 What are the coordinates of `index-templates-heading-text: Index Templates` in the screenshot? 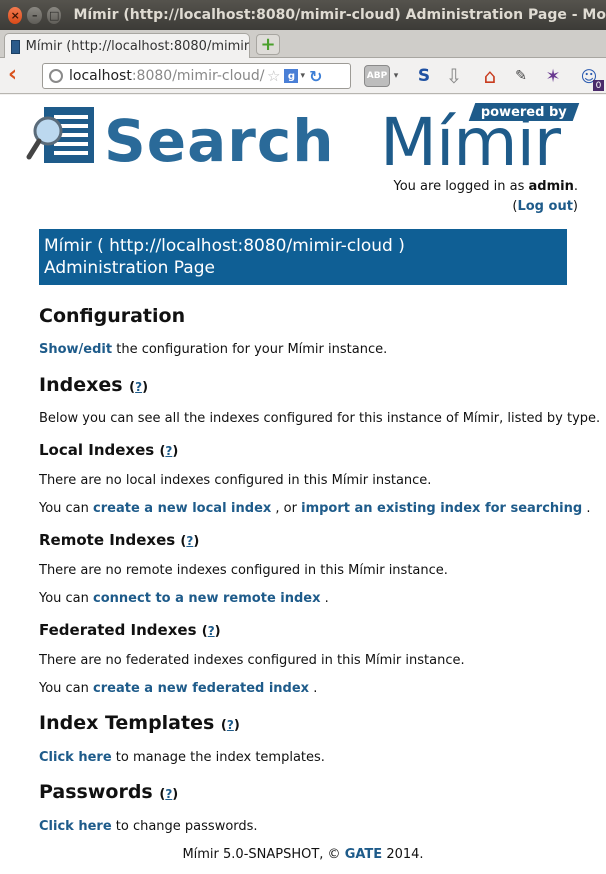 It's located at (127, 723).